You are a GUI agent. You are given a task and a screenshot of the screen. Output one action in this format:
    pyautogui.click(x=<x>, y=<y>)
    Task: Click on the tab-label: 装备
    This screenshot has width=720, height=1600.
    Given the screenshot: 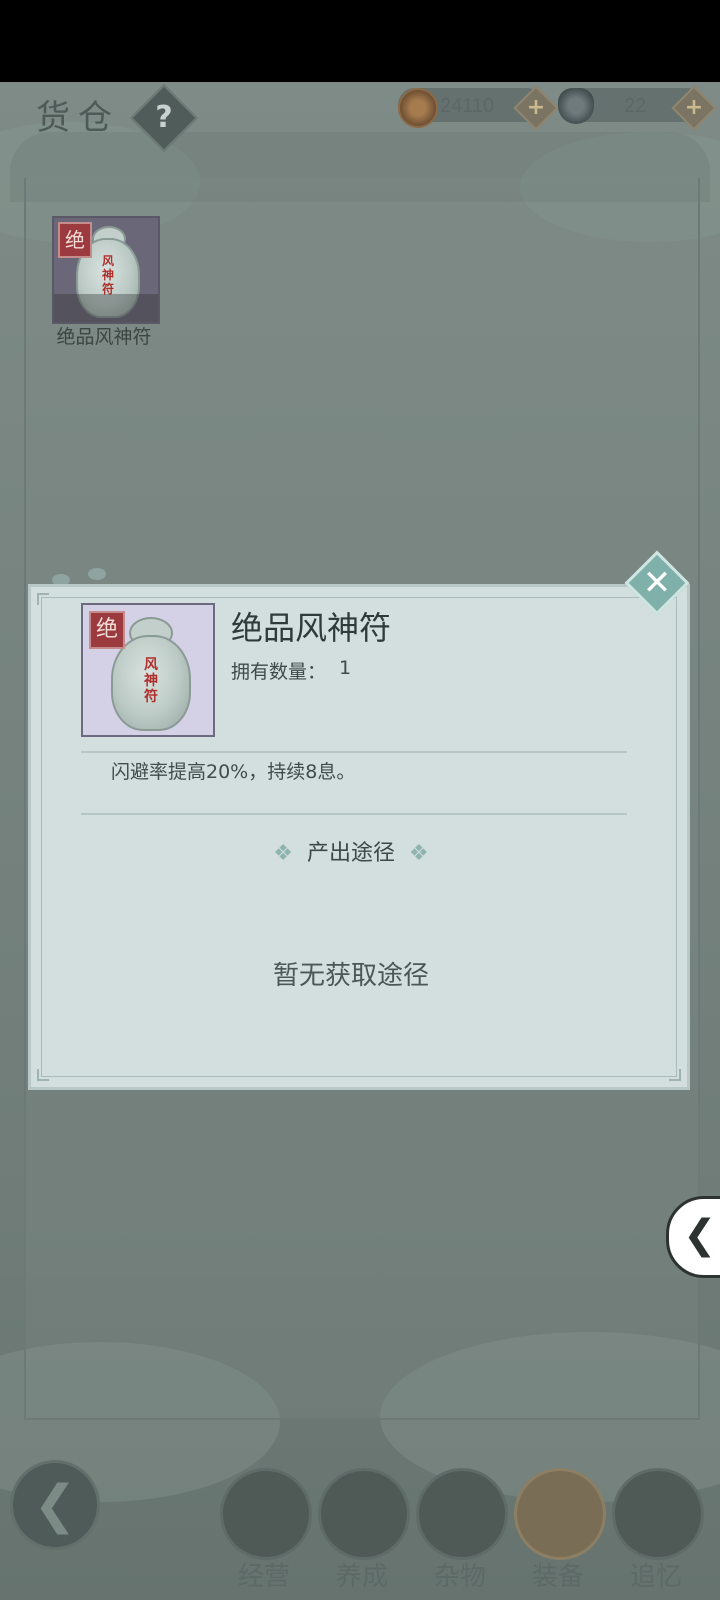 What is the action you would take?
    pyautogui.click(x=557, y=1577)
    